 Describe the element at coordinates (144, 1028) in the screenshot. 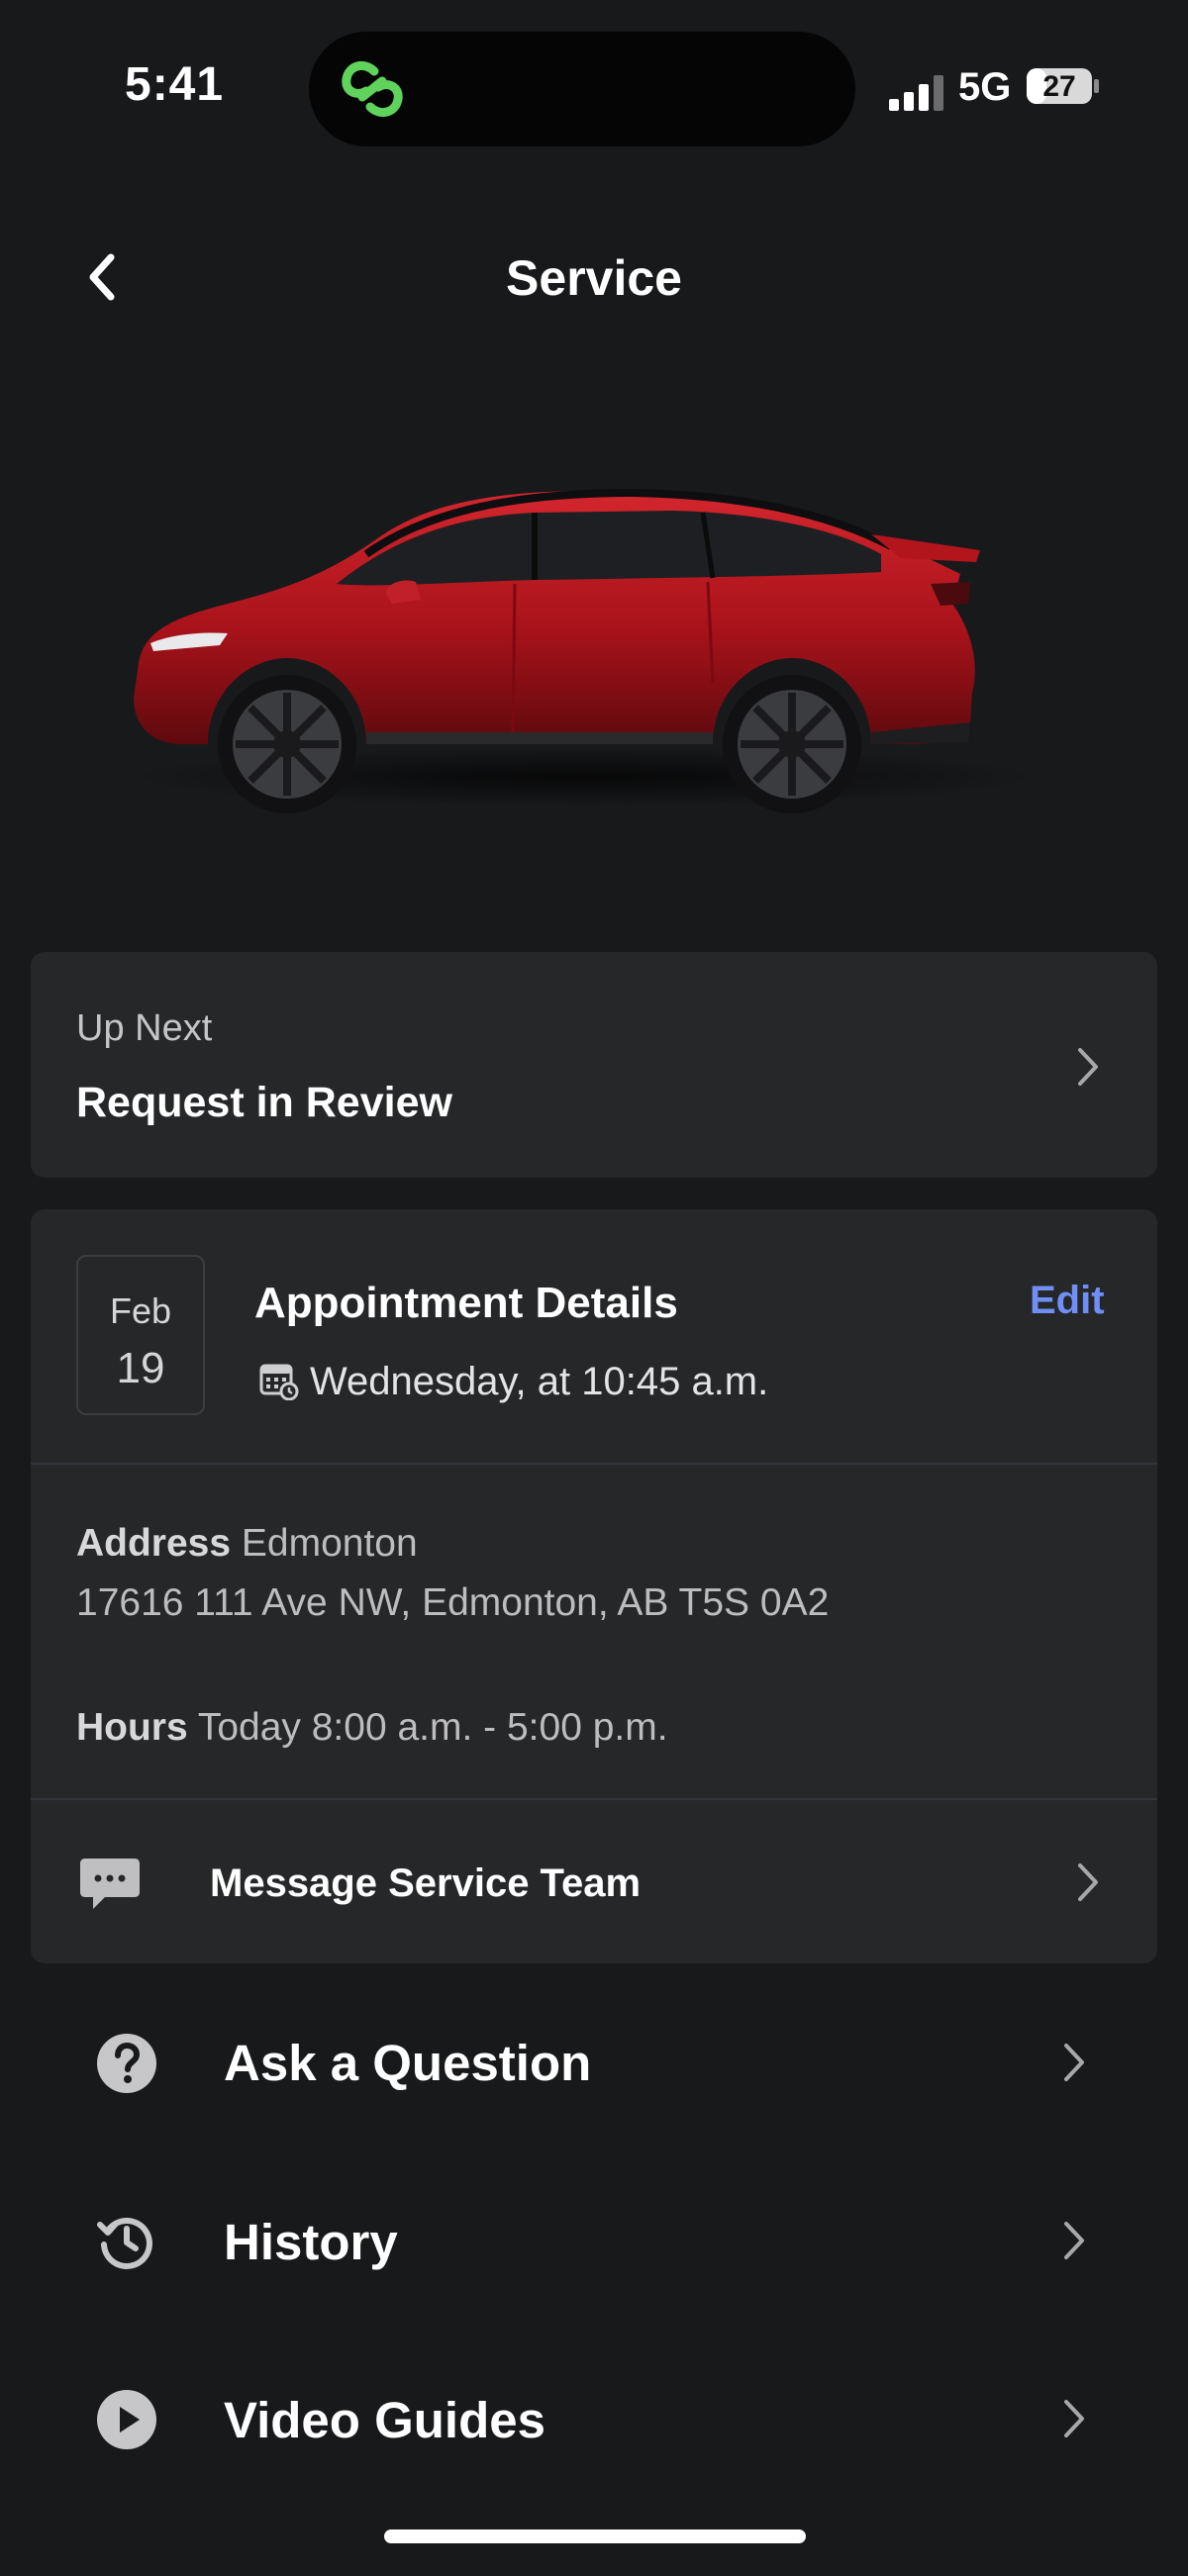

I see `up-next-label: Up Next` at that location.